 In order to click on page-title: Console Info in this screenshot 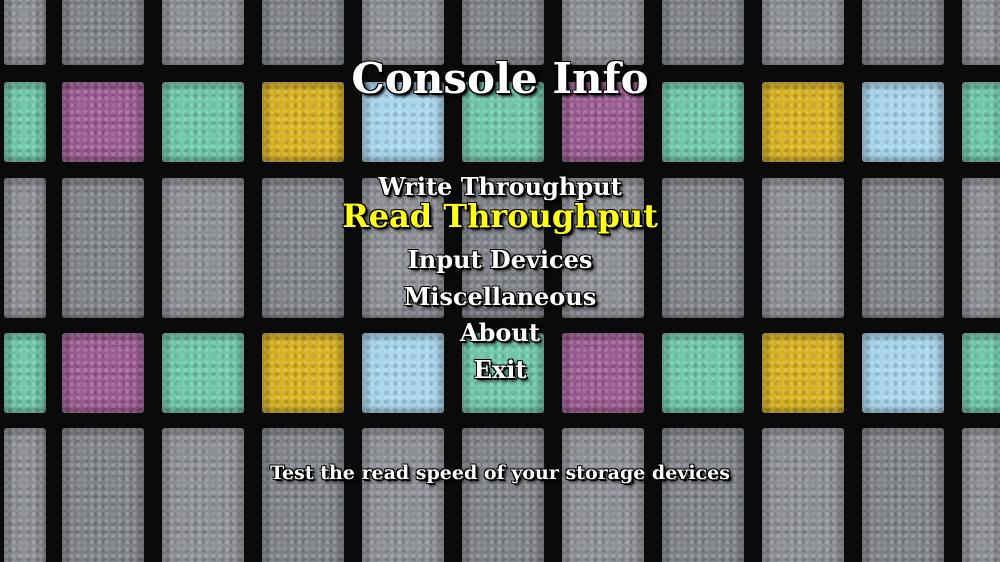, I will do `click(500, 78)`.